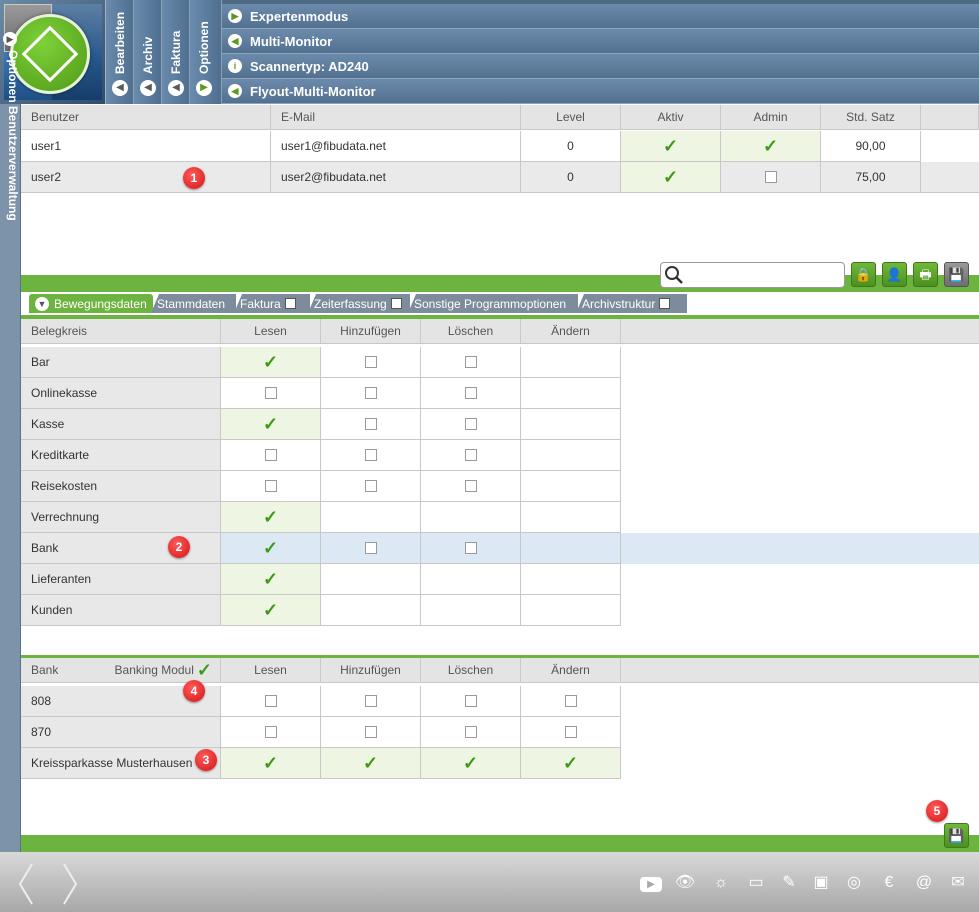 The width and height of the screenshot is (979, 912). Describe the element at coordinates (371, 763) in the screenshot. I see `hinzufuegen-checkbox: ✓` at that location.